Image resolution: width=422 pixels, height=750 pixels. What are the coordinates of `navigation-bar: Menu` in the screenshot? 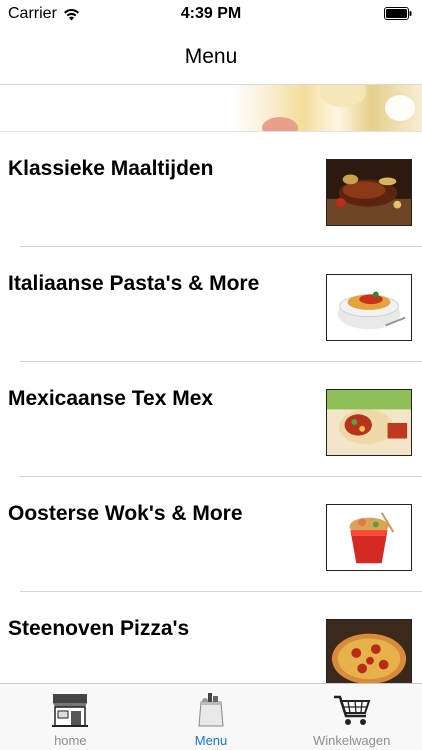 It's located at (211, 57).